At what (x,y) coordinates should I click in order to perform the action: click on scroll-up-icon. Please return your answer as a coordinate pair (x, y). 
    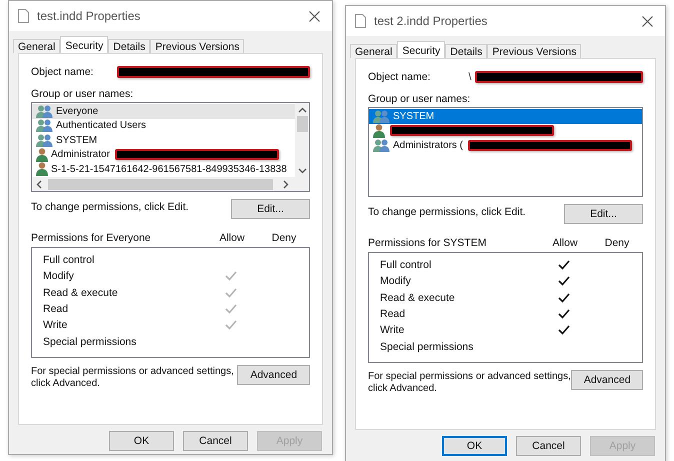
    Looking at the image, I should click on (302, 110).